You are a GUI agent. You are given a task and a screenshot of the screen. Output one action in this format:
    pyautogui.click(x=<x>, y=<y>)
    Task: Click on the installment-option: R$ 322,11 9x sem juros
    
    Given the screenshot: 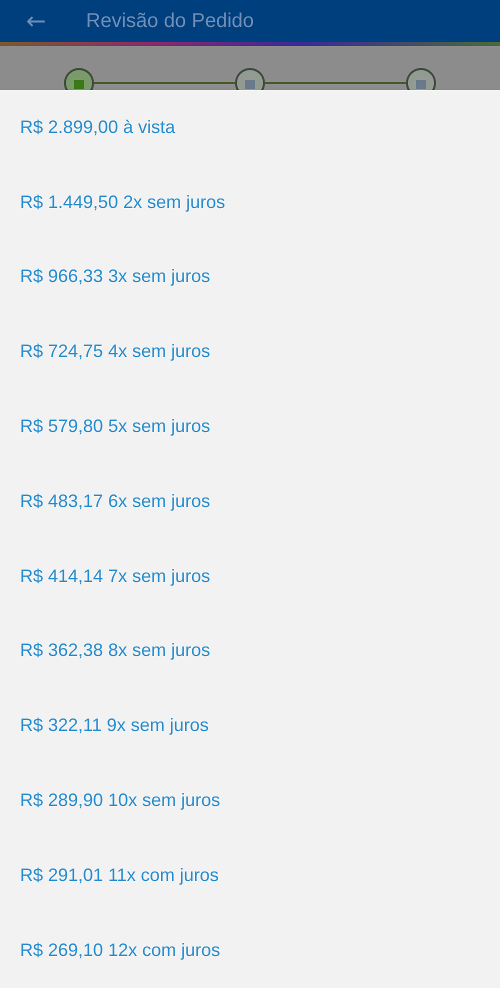 What is the action you would take?
    pyautogui.click(x=250, y=726)
    